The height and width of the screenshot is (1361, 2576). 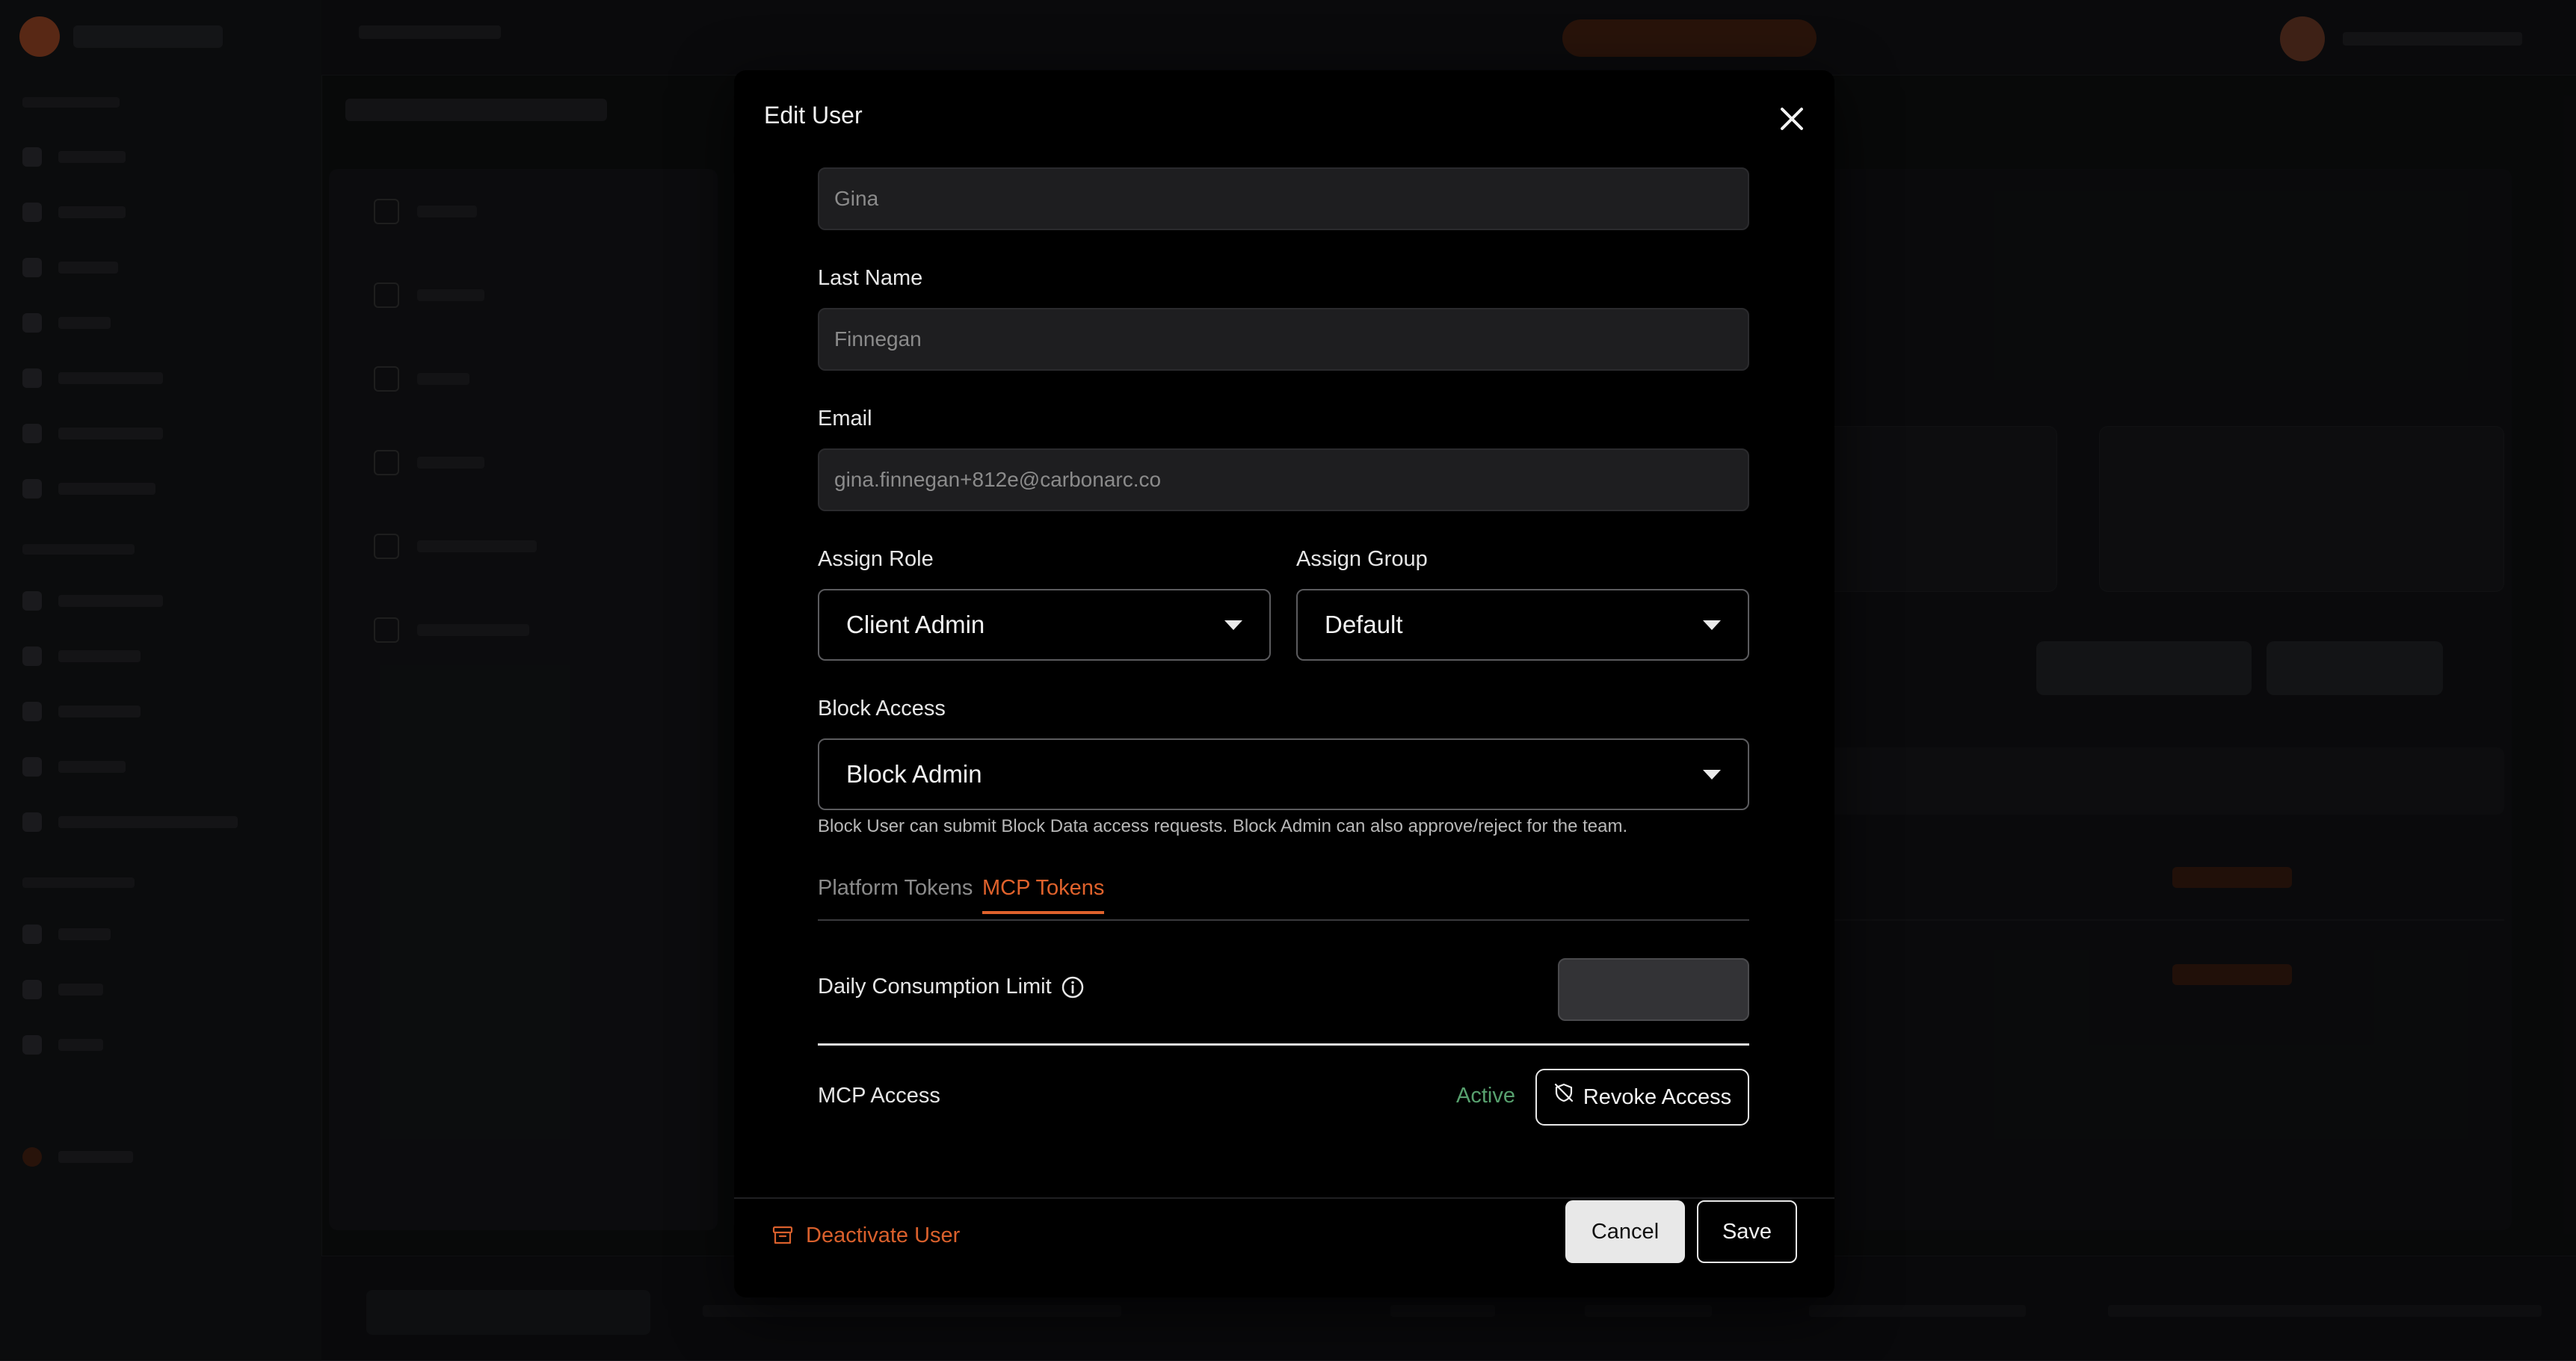 I want to click on deactivate-user-button: Deactivate User, so click(x=865, y=1235).